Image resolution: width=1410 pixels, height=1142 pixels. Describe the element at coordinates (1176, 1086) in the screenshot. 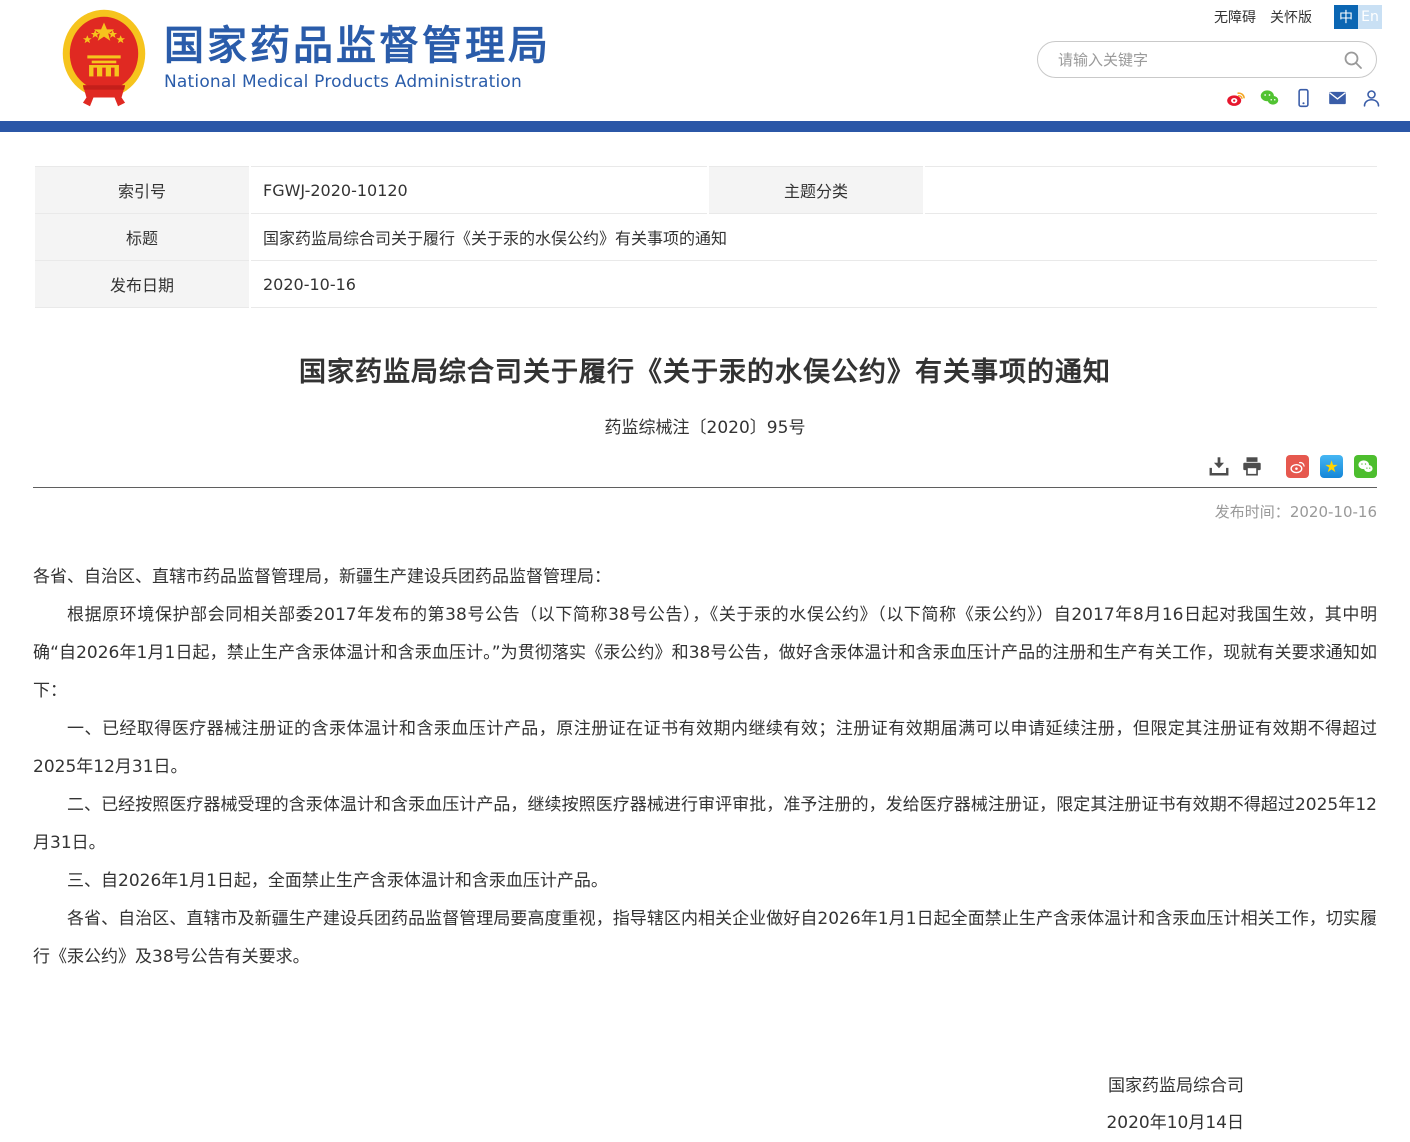

I see `signature-org: 国家药监局综合司` at that location.